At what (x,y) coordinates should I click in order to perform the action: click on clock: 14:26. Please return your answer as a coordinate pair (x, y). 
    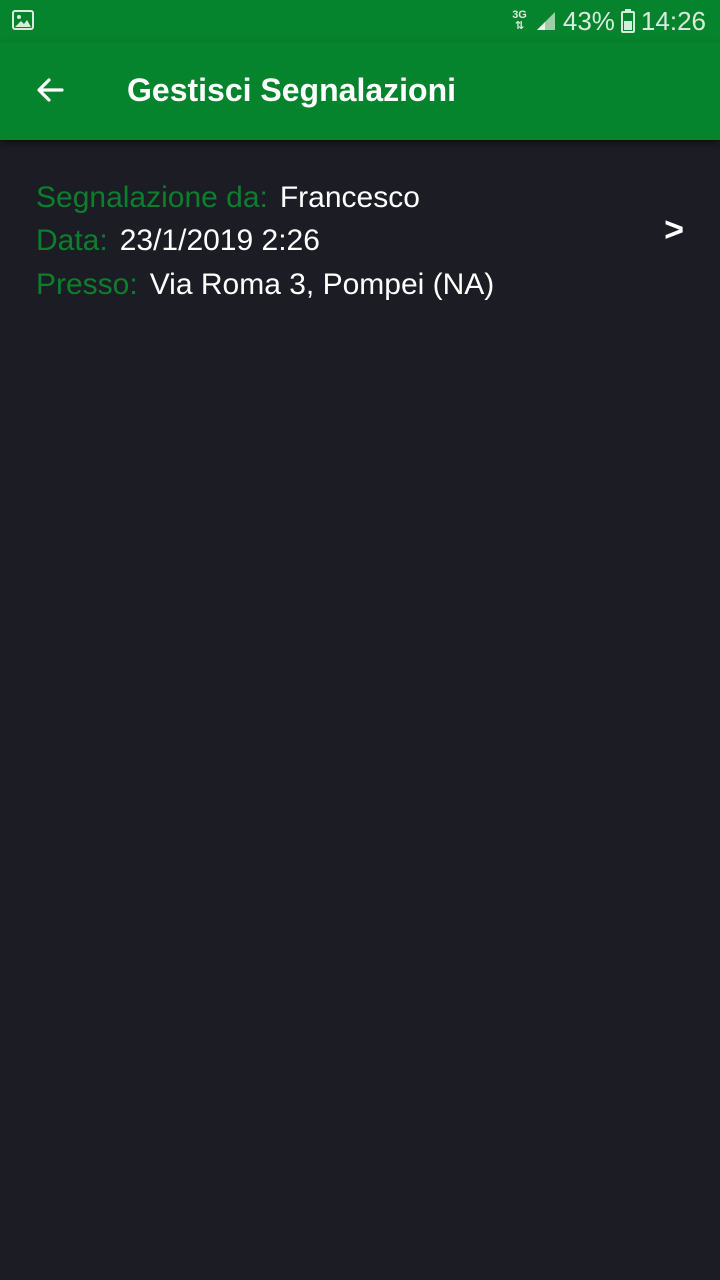
    Looking at the image, I should click on (673, 20).